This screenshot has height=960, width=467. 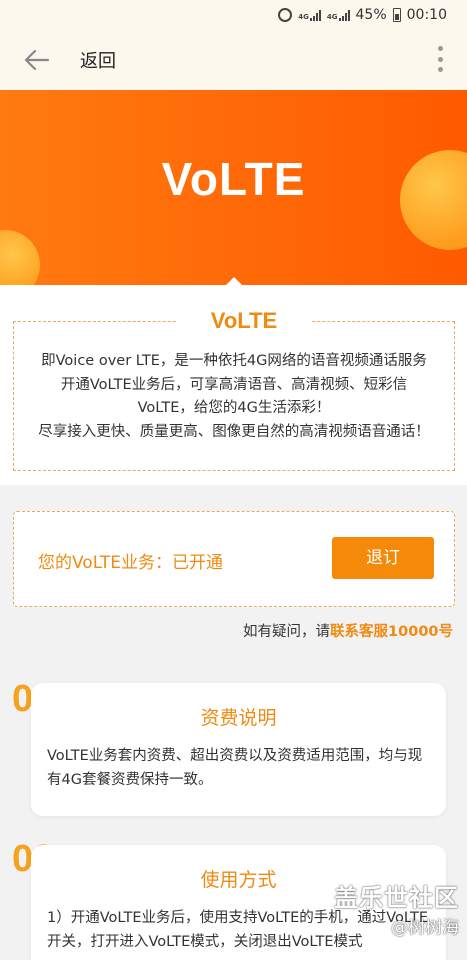 What do you see at coordinates (233, 179) in the screenshot?
I see `hero-title: VoLTE` at bounding box center [233, 179].